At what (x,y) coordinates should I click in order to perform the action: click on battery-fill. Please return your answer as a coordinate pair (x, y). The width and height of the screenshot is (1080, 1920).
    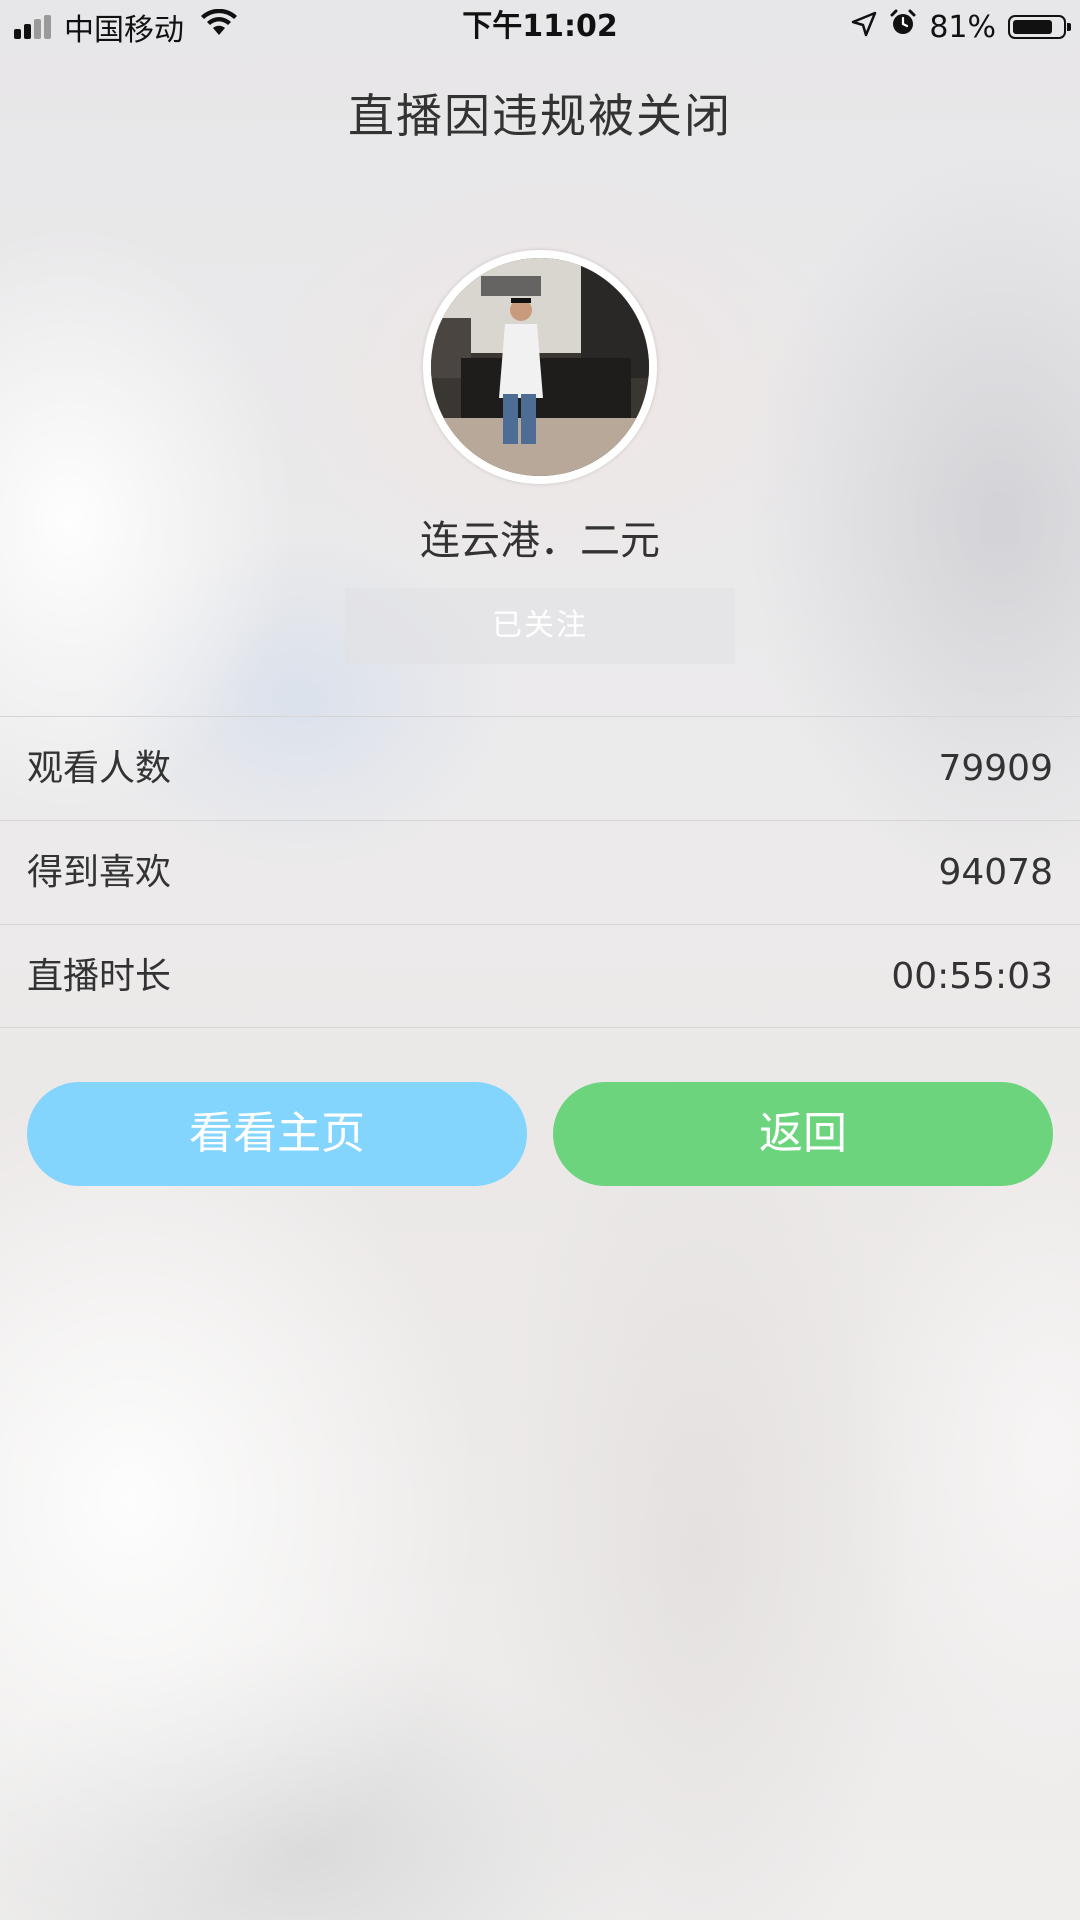
    Looking at the image, I should click on (1032, 27).